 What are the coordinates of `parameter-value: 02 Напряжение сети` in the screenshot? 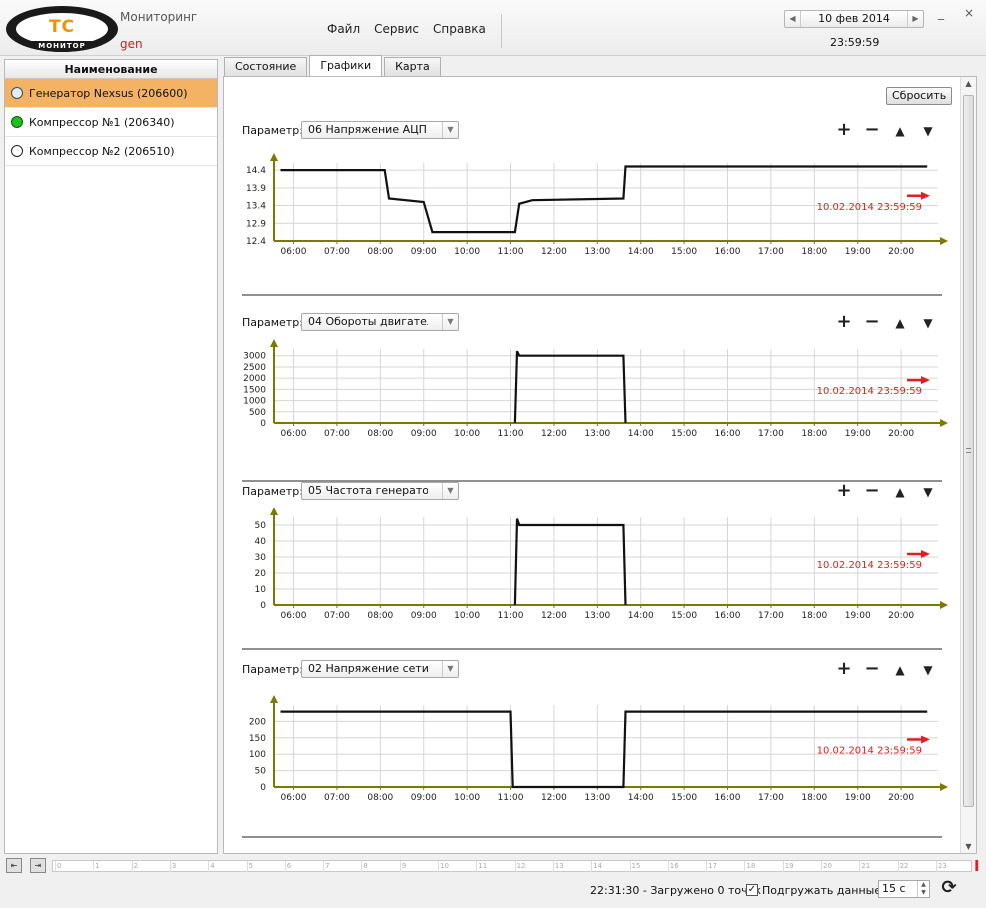 It's located at (368, 668).